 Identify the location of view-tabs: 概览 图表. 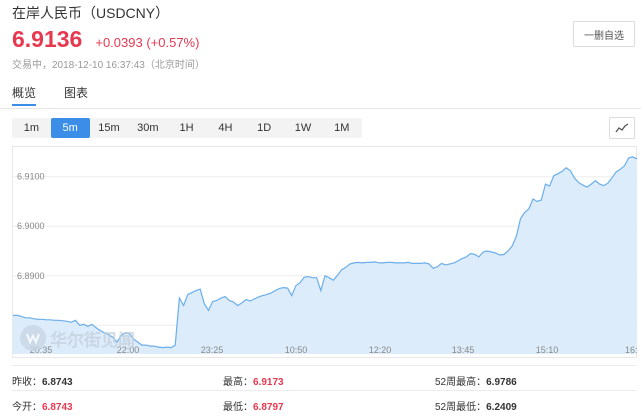
(64, 95).